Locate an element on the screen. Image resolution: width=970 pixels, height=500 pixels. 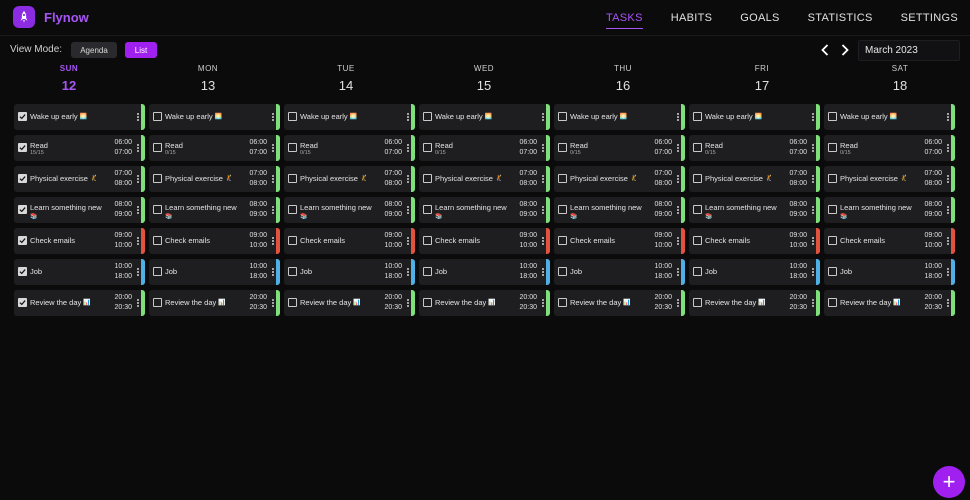
add-task-button: + is located at coordinates (949, 482).